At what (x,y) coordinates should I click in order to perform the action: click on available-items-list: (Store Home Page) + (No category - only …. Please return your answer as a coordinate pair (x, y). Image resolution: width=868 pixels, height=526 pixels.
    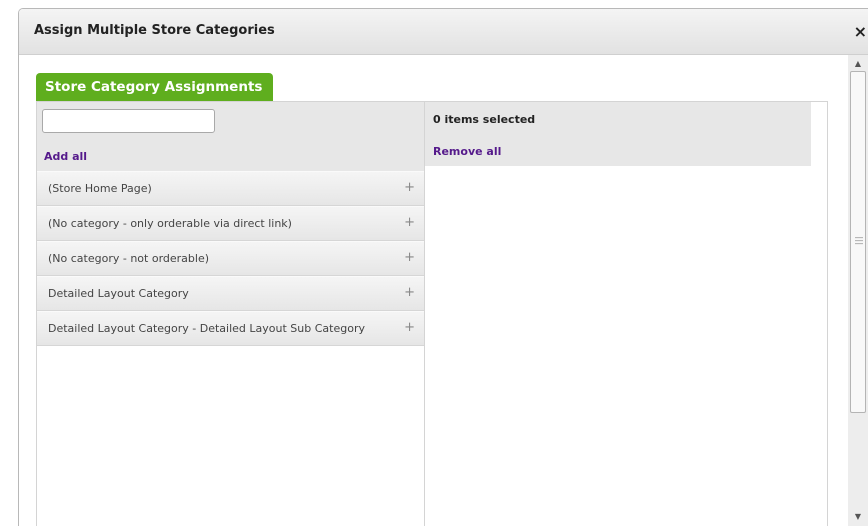
    Looking at the image, I should click on (230, 258).